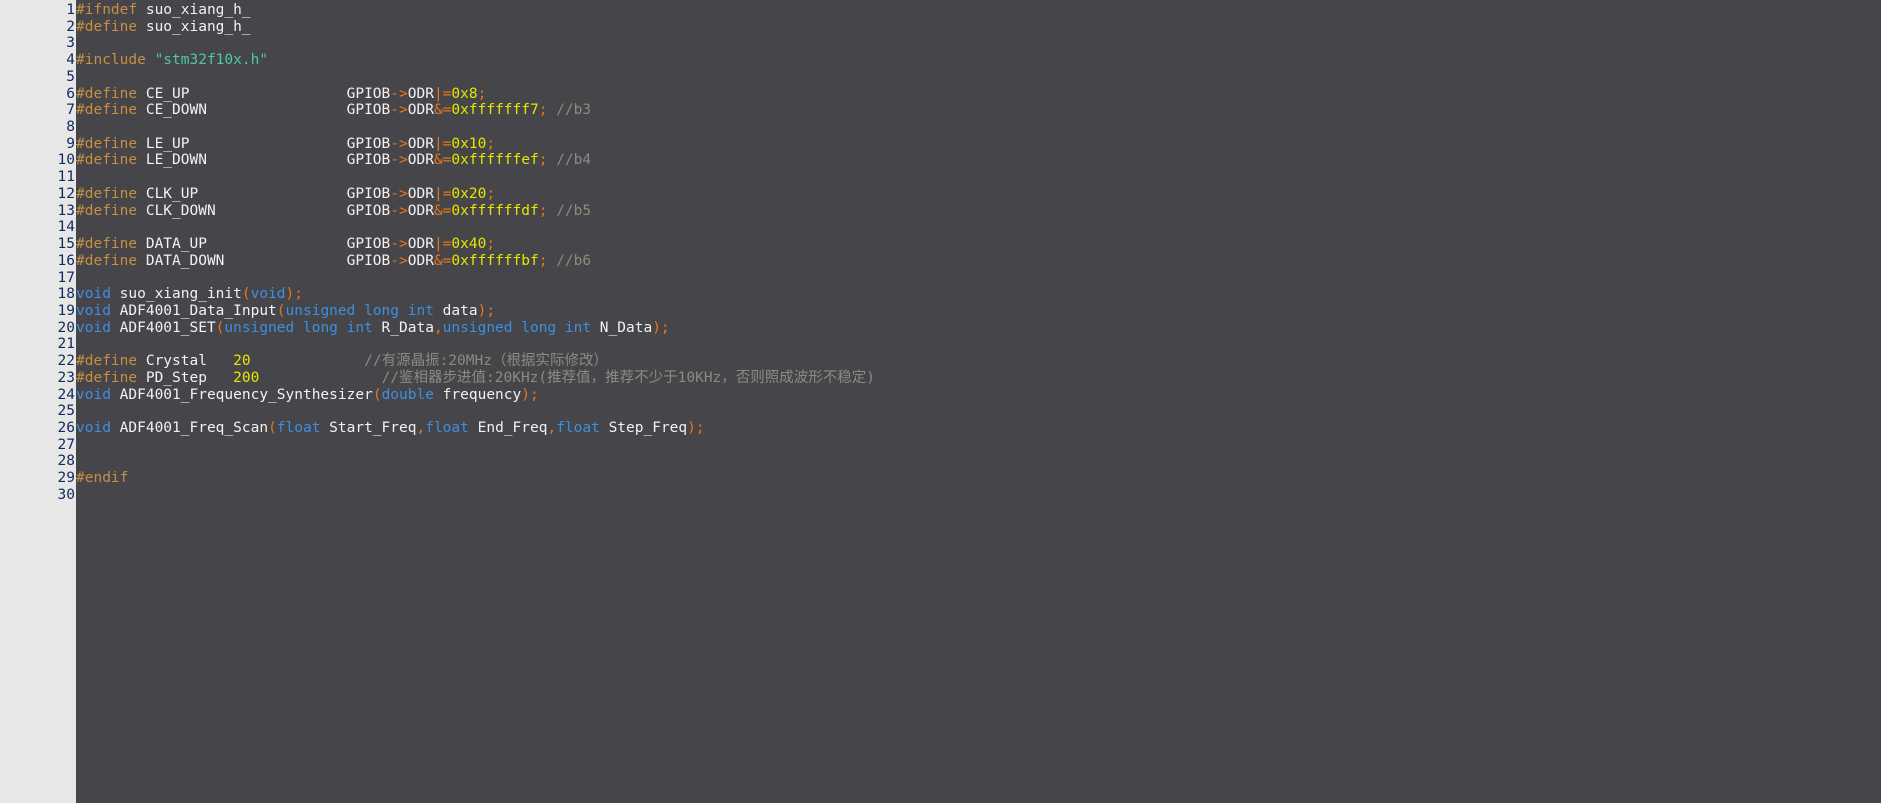  What do you see at coordinates (66, 394) in the screenshot?
I see `line-number: 24` at bounding box center [66, 394].